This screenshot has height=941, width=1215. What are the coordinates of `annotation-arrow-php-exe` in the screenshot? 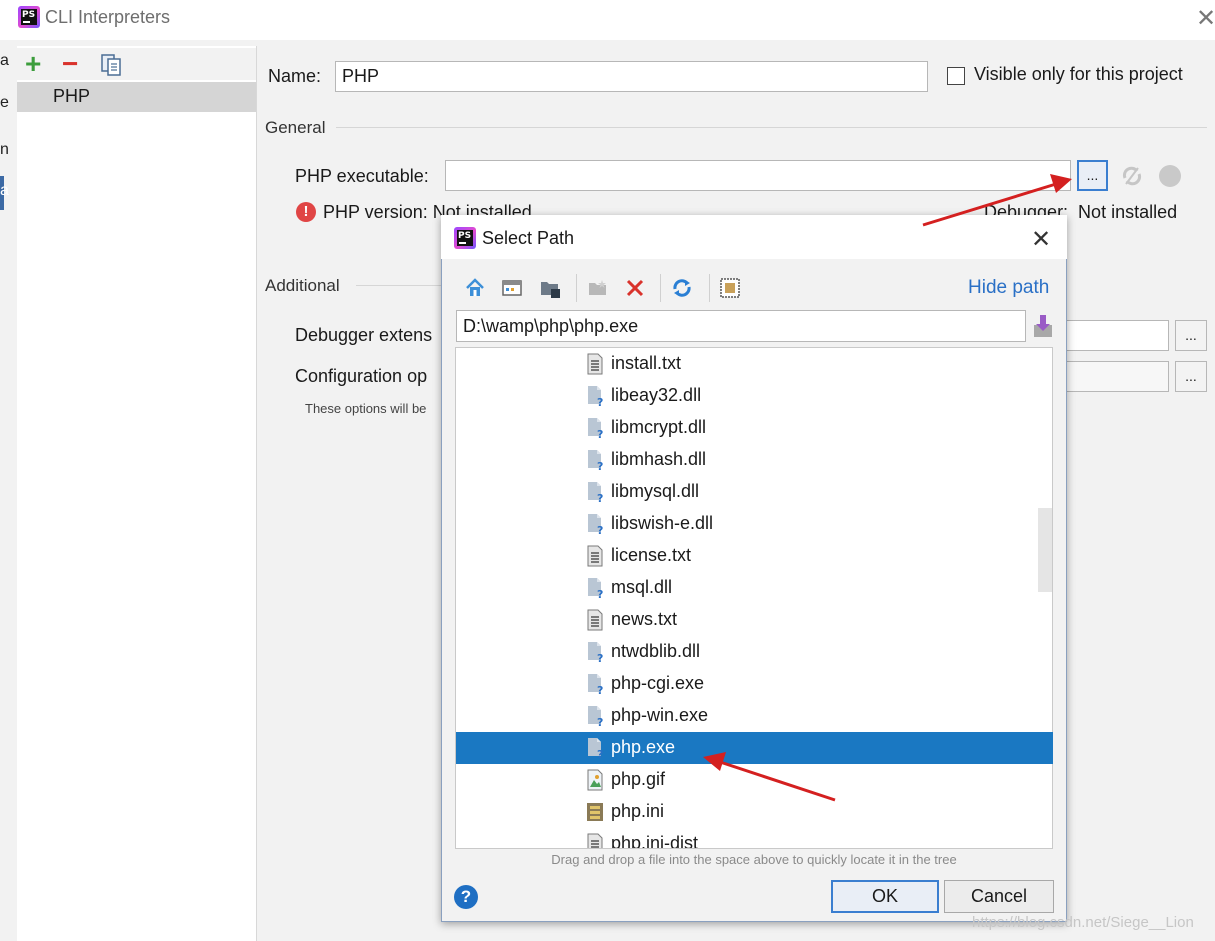 It's located at (769, 777).